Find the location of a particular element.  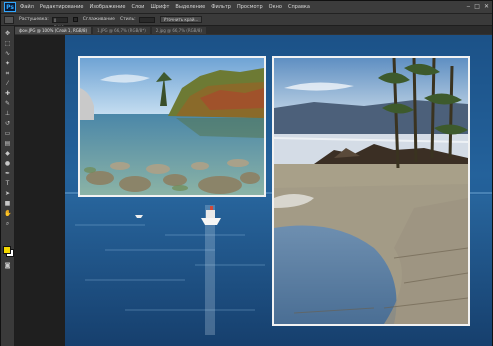

window-controls: ‒ □ ✕ is located at coordinates (477, 7).